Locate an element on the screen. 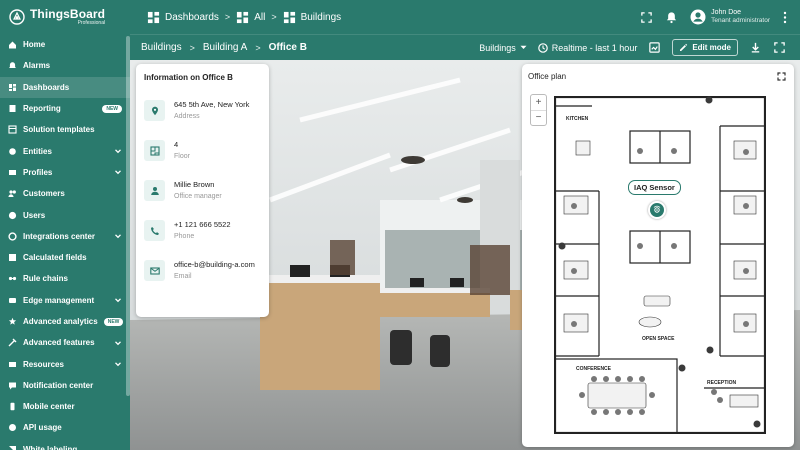  app-logo: ThingsBoard Professional is located at coordinates (65, 17).